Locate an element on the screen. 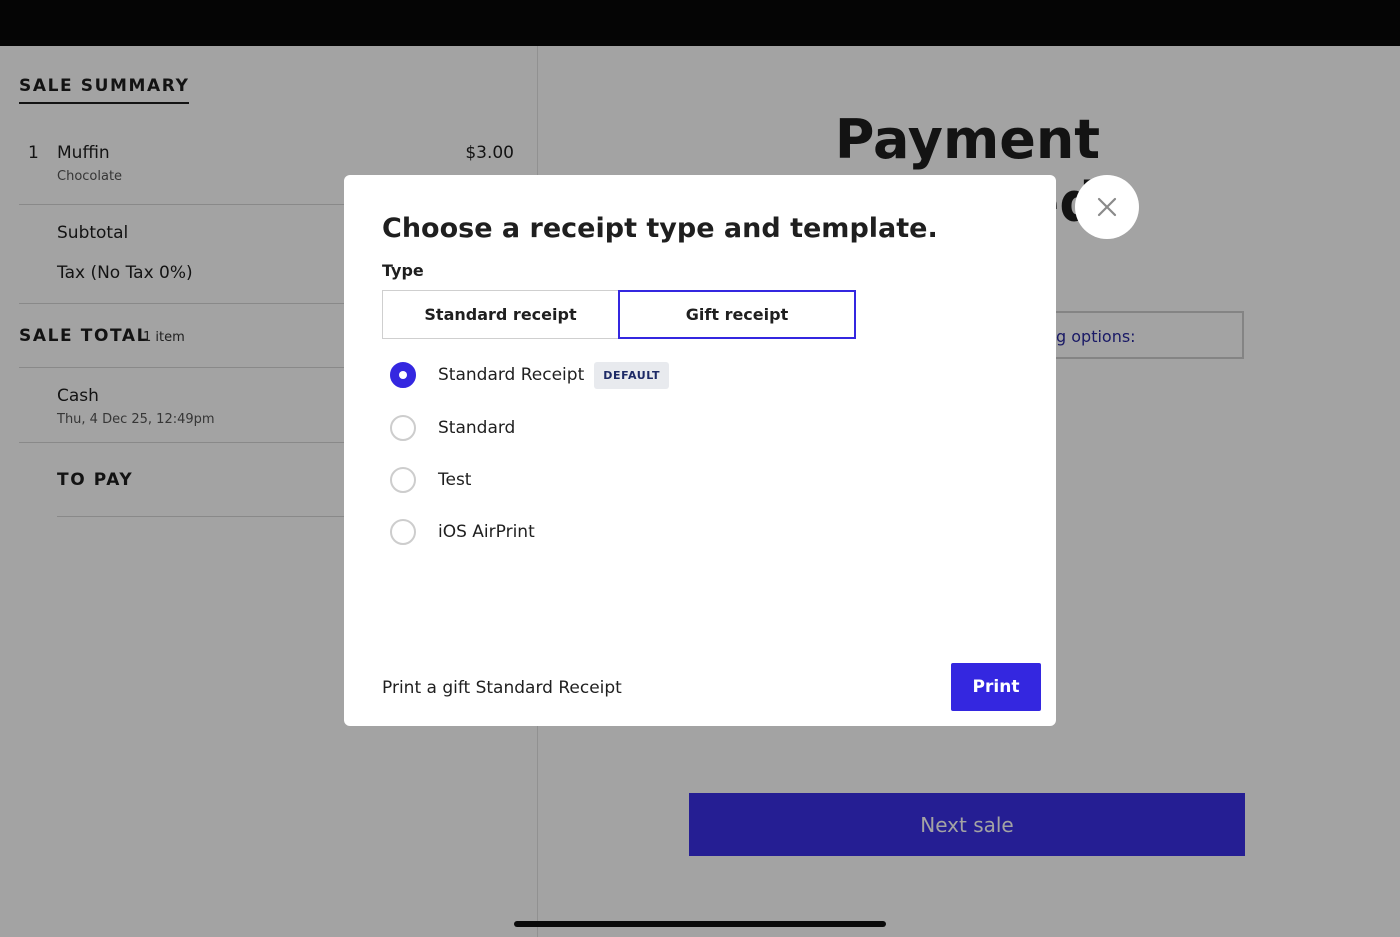  home-indicator is located at coordinates (700, 924).